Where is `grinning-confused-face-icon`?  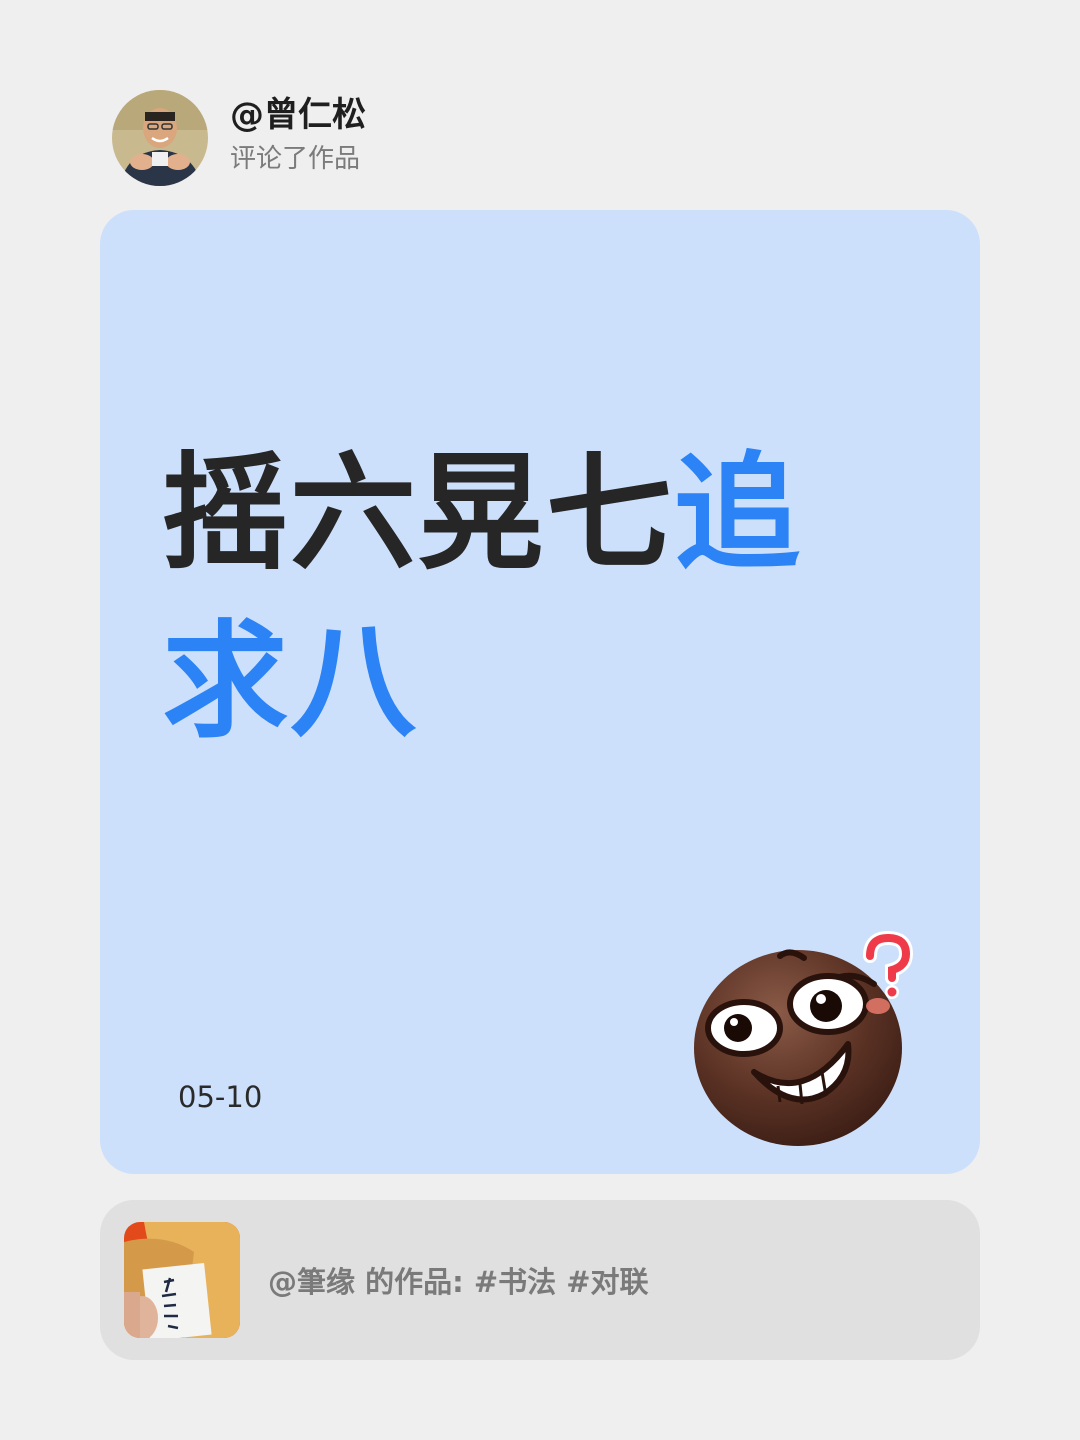
grinning-confused-face-icon is located at coordinates (804, 1038).